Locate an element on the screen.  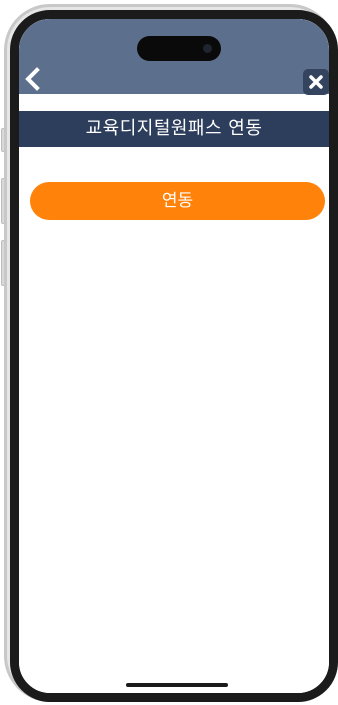
close-button is located at coordinates (316, 82).